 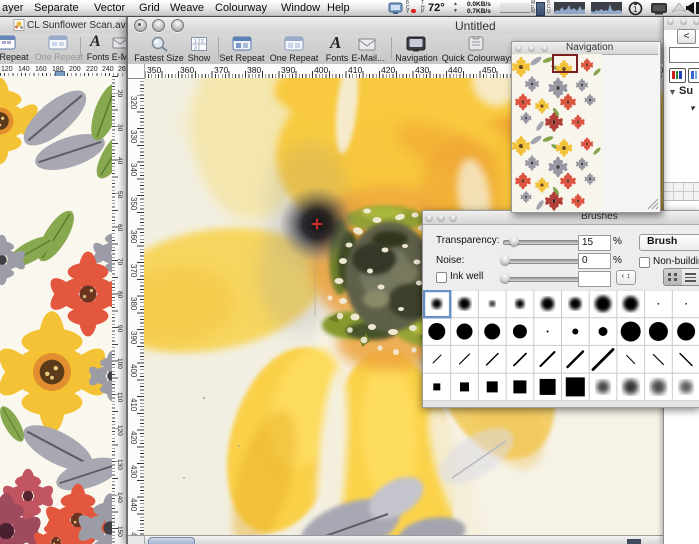 What do you see at coordinates (202, 42) in the screenshot?
I see `svg-text: 2` at bounding box center [202, 42].